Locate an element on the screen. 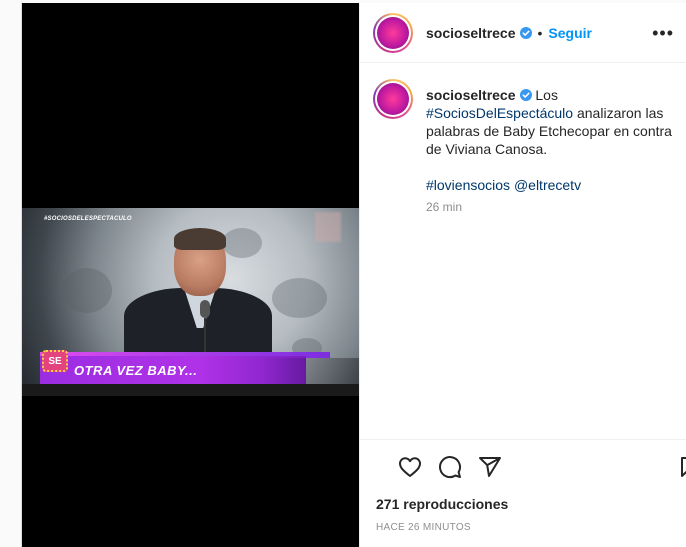  video-bottom-band is located at coordinates (190, 390).